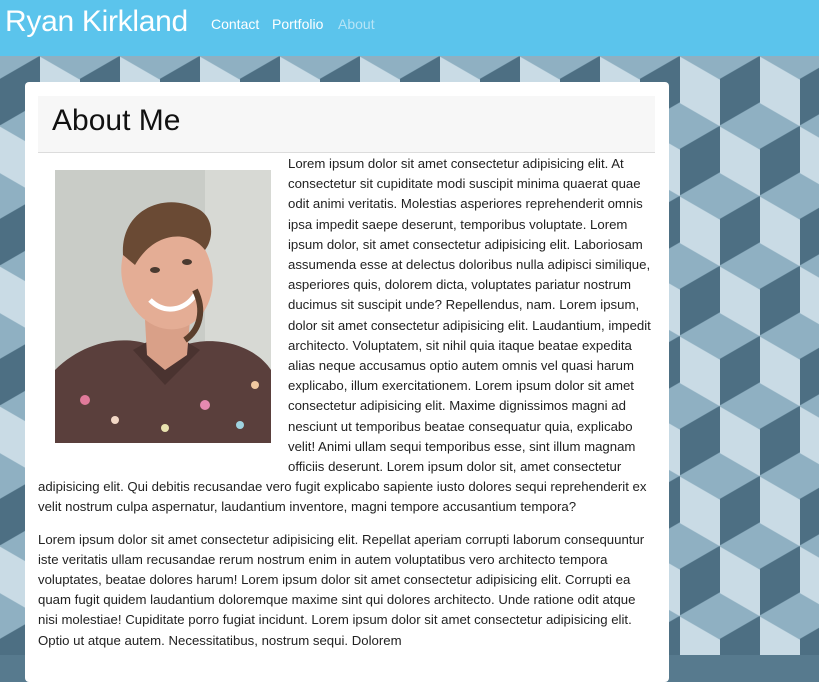  Describe the element at coordinates (163, 308) in the screenshot. I see `photo-float-spacer` at that location.